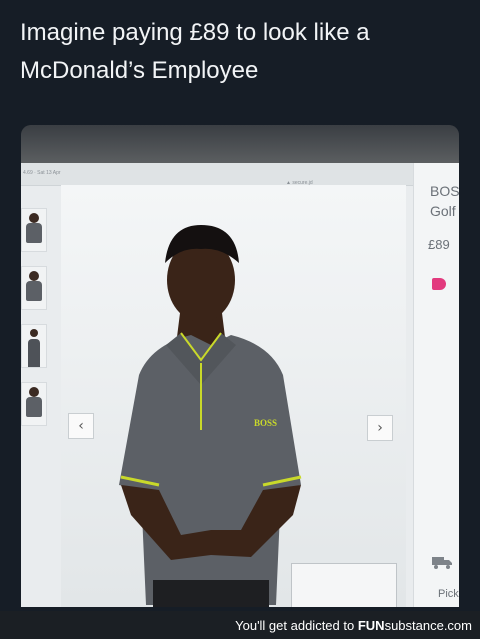 Image resolution: width=480 pixels, height=639 pixels. What do you see at coordinates (371, 625) in the screenshot?
I see `footer-brand-prefix: FUN` at bounding box center [371, 625].